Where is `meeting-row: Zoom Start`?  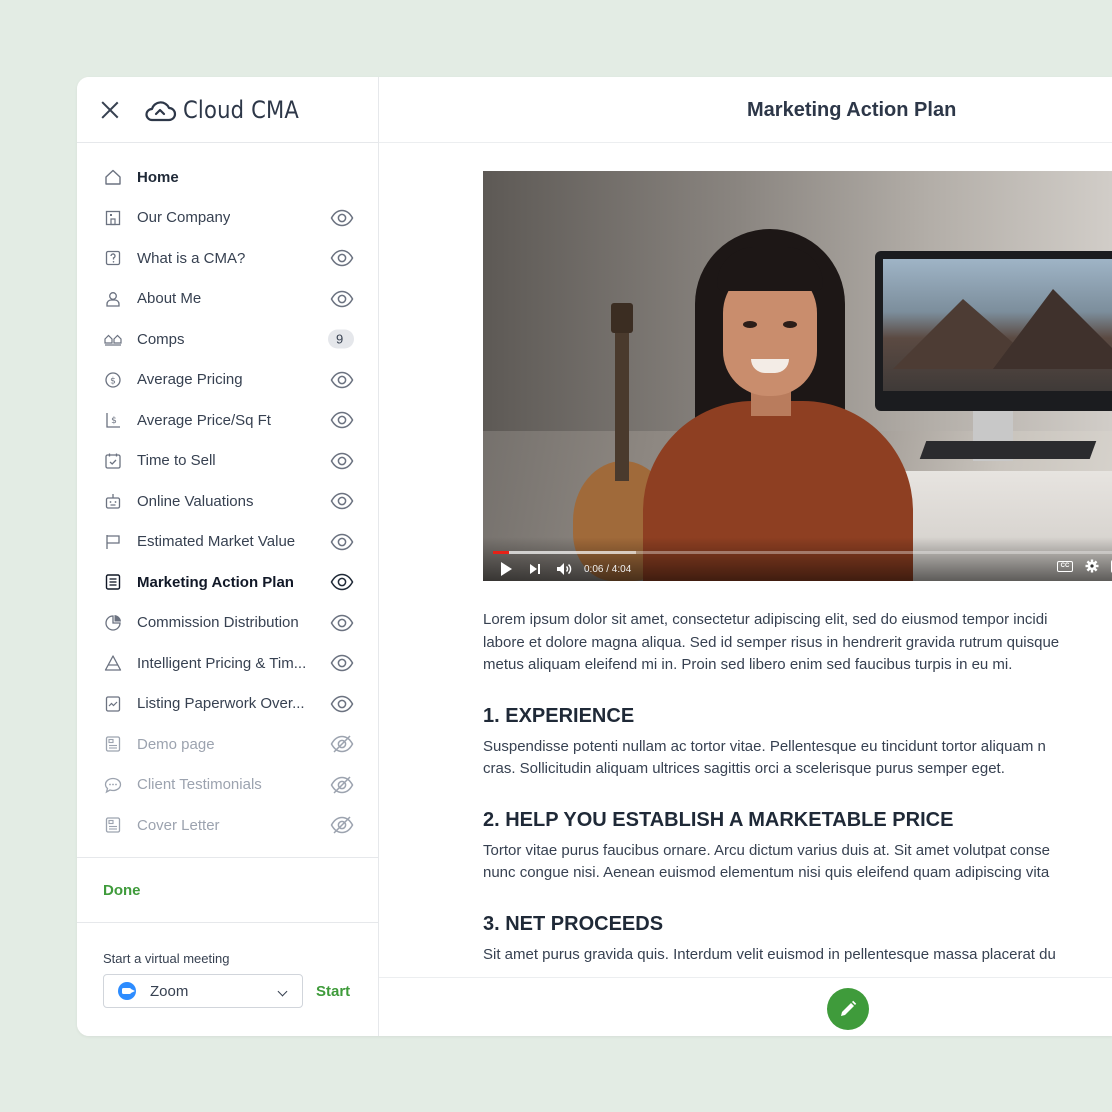
meeting-row: Zoom Start is located at coordinates (229, 991).